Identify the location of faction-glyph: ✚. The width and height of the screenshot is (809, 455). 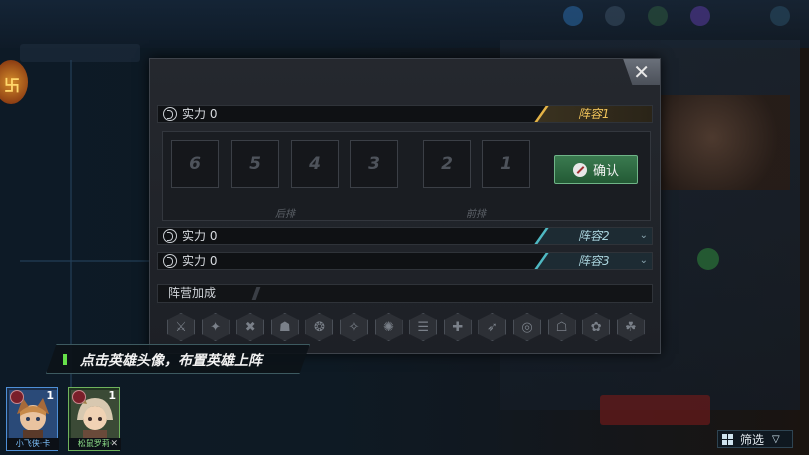
(458, 327).